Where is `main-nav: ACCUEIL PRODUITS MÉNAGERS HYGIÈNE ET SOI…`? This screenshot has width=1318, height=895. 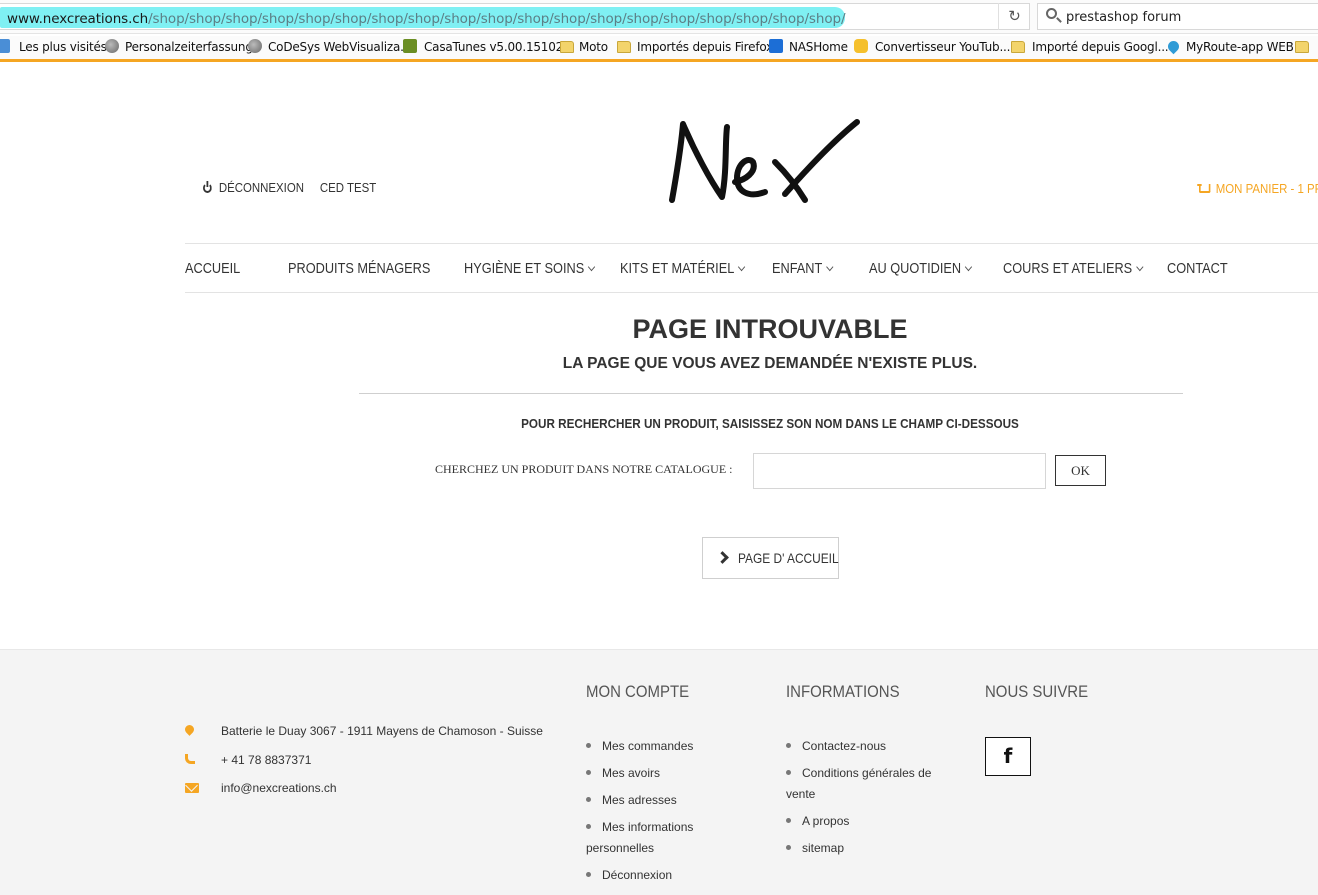 main-nav: ACCUEIL PRODUITS MÉNAGERS HYGIÈNE ET SOI… is located at coordinates (751, 268).